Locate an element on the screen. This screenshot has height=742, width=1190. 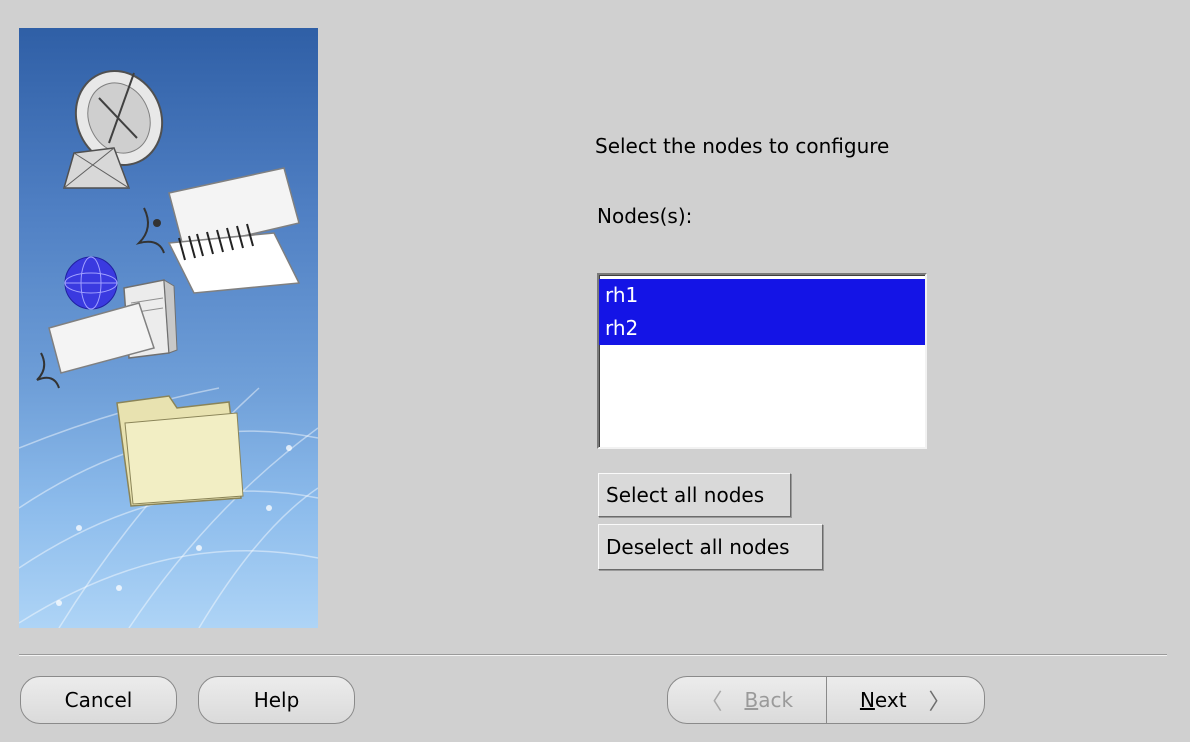
next-button: Next 〉 is located at coordinates (906, 700).